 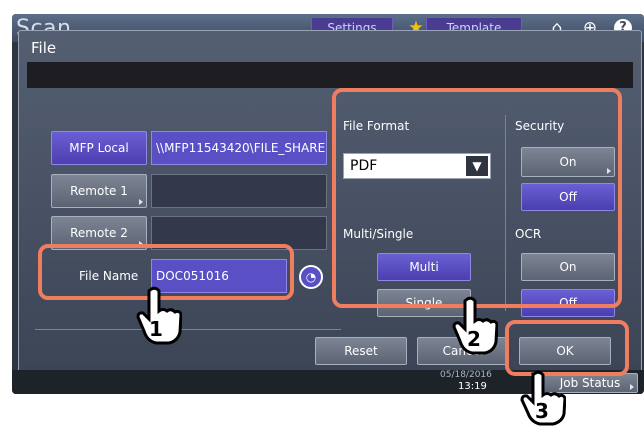 I want to click on status-date: 05/18/2016, so click(x=466, y=375).